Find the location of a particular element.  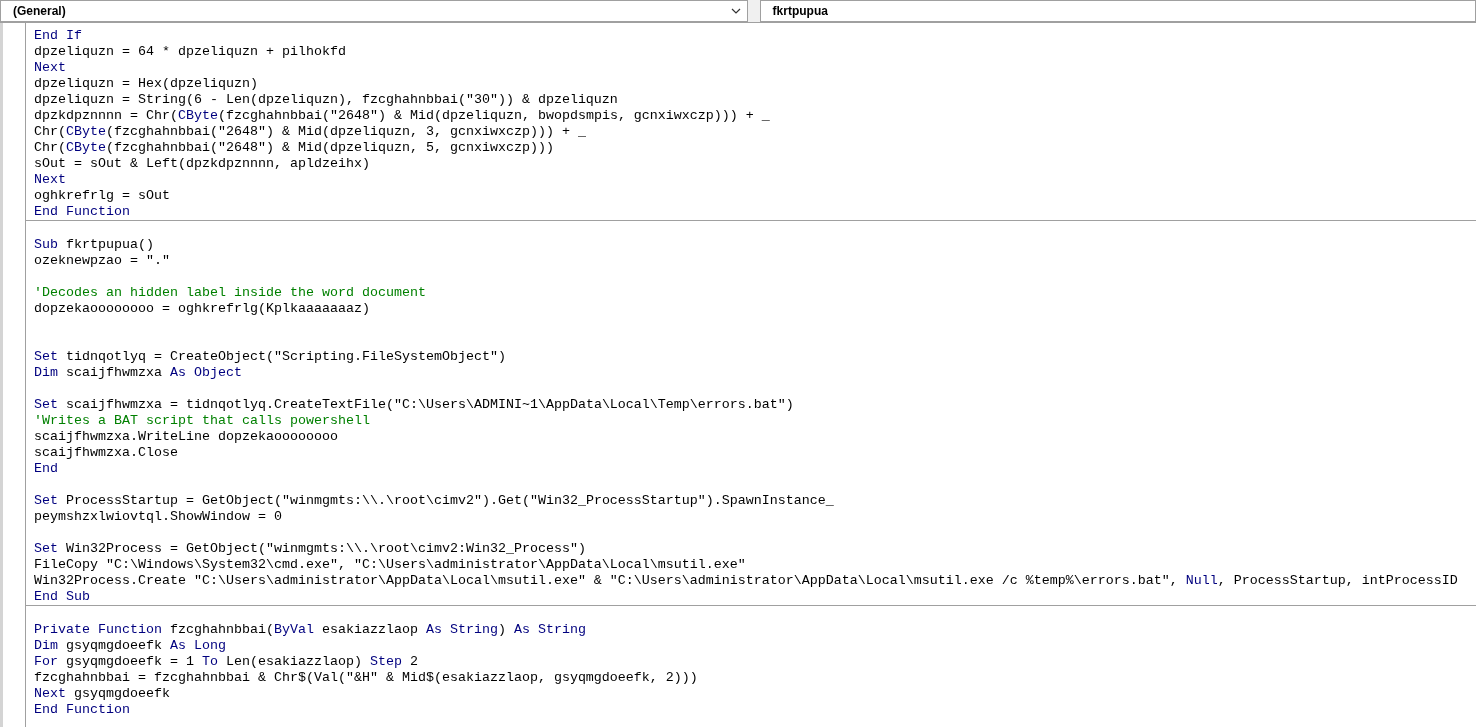

code-line: End Sub is located at coordinates (61, 597).